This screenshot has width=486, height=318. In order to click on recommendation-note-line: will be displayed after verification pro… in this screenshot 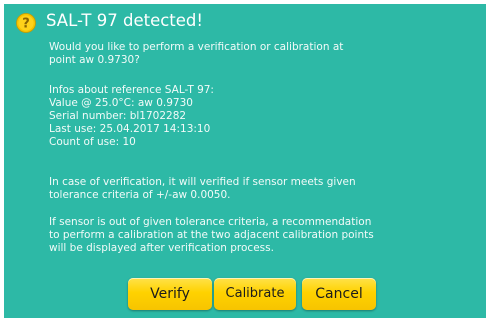, I will do `click(161, 248)`.